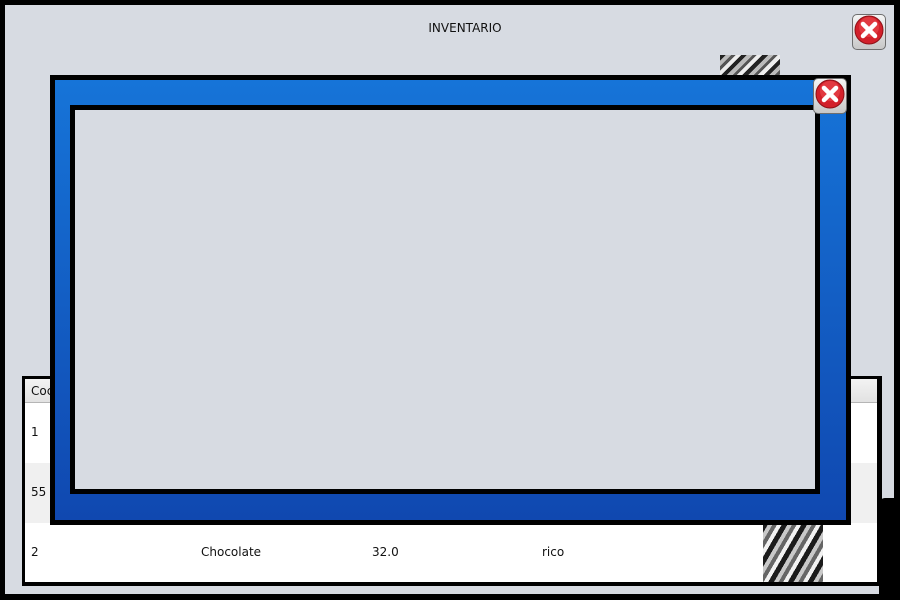 The width and height of the screenshot is (900, 600). I want to click on cell-price: 32.0, so click(385, 552).